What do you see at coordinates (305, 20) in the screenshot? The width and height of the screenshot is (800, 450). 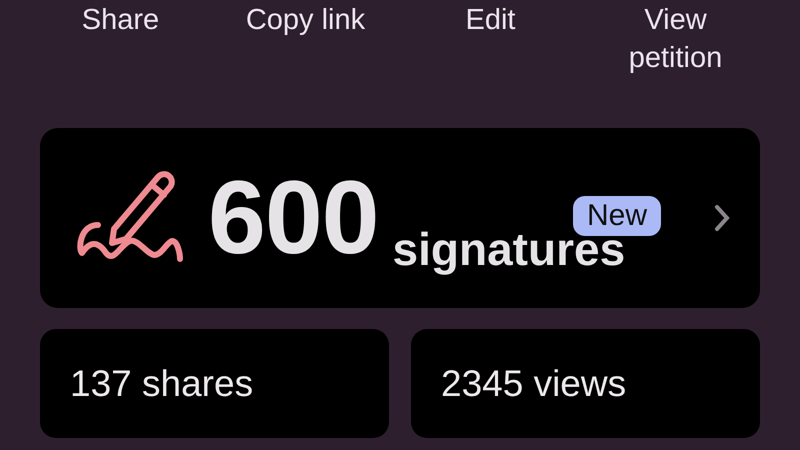 I see `action-link: Copy link` at bounding box center [305, 20].